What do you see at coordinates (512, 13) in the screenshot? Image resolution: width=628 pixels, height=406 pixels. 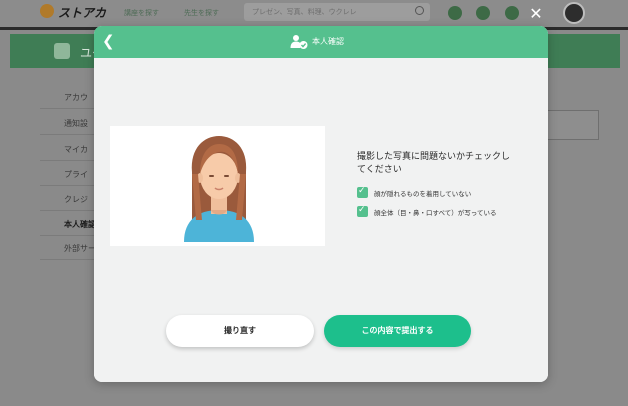 I see `message-icon` at bounding box center [512, 13].